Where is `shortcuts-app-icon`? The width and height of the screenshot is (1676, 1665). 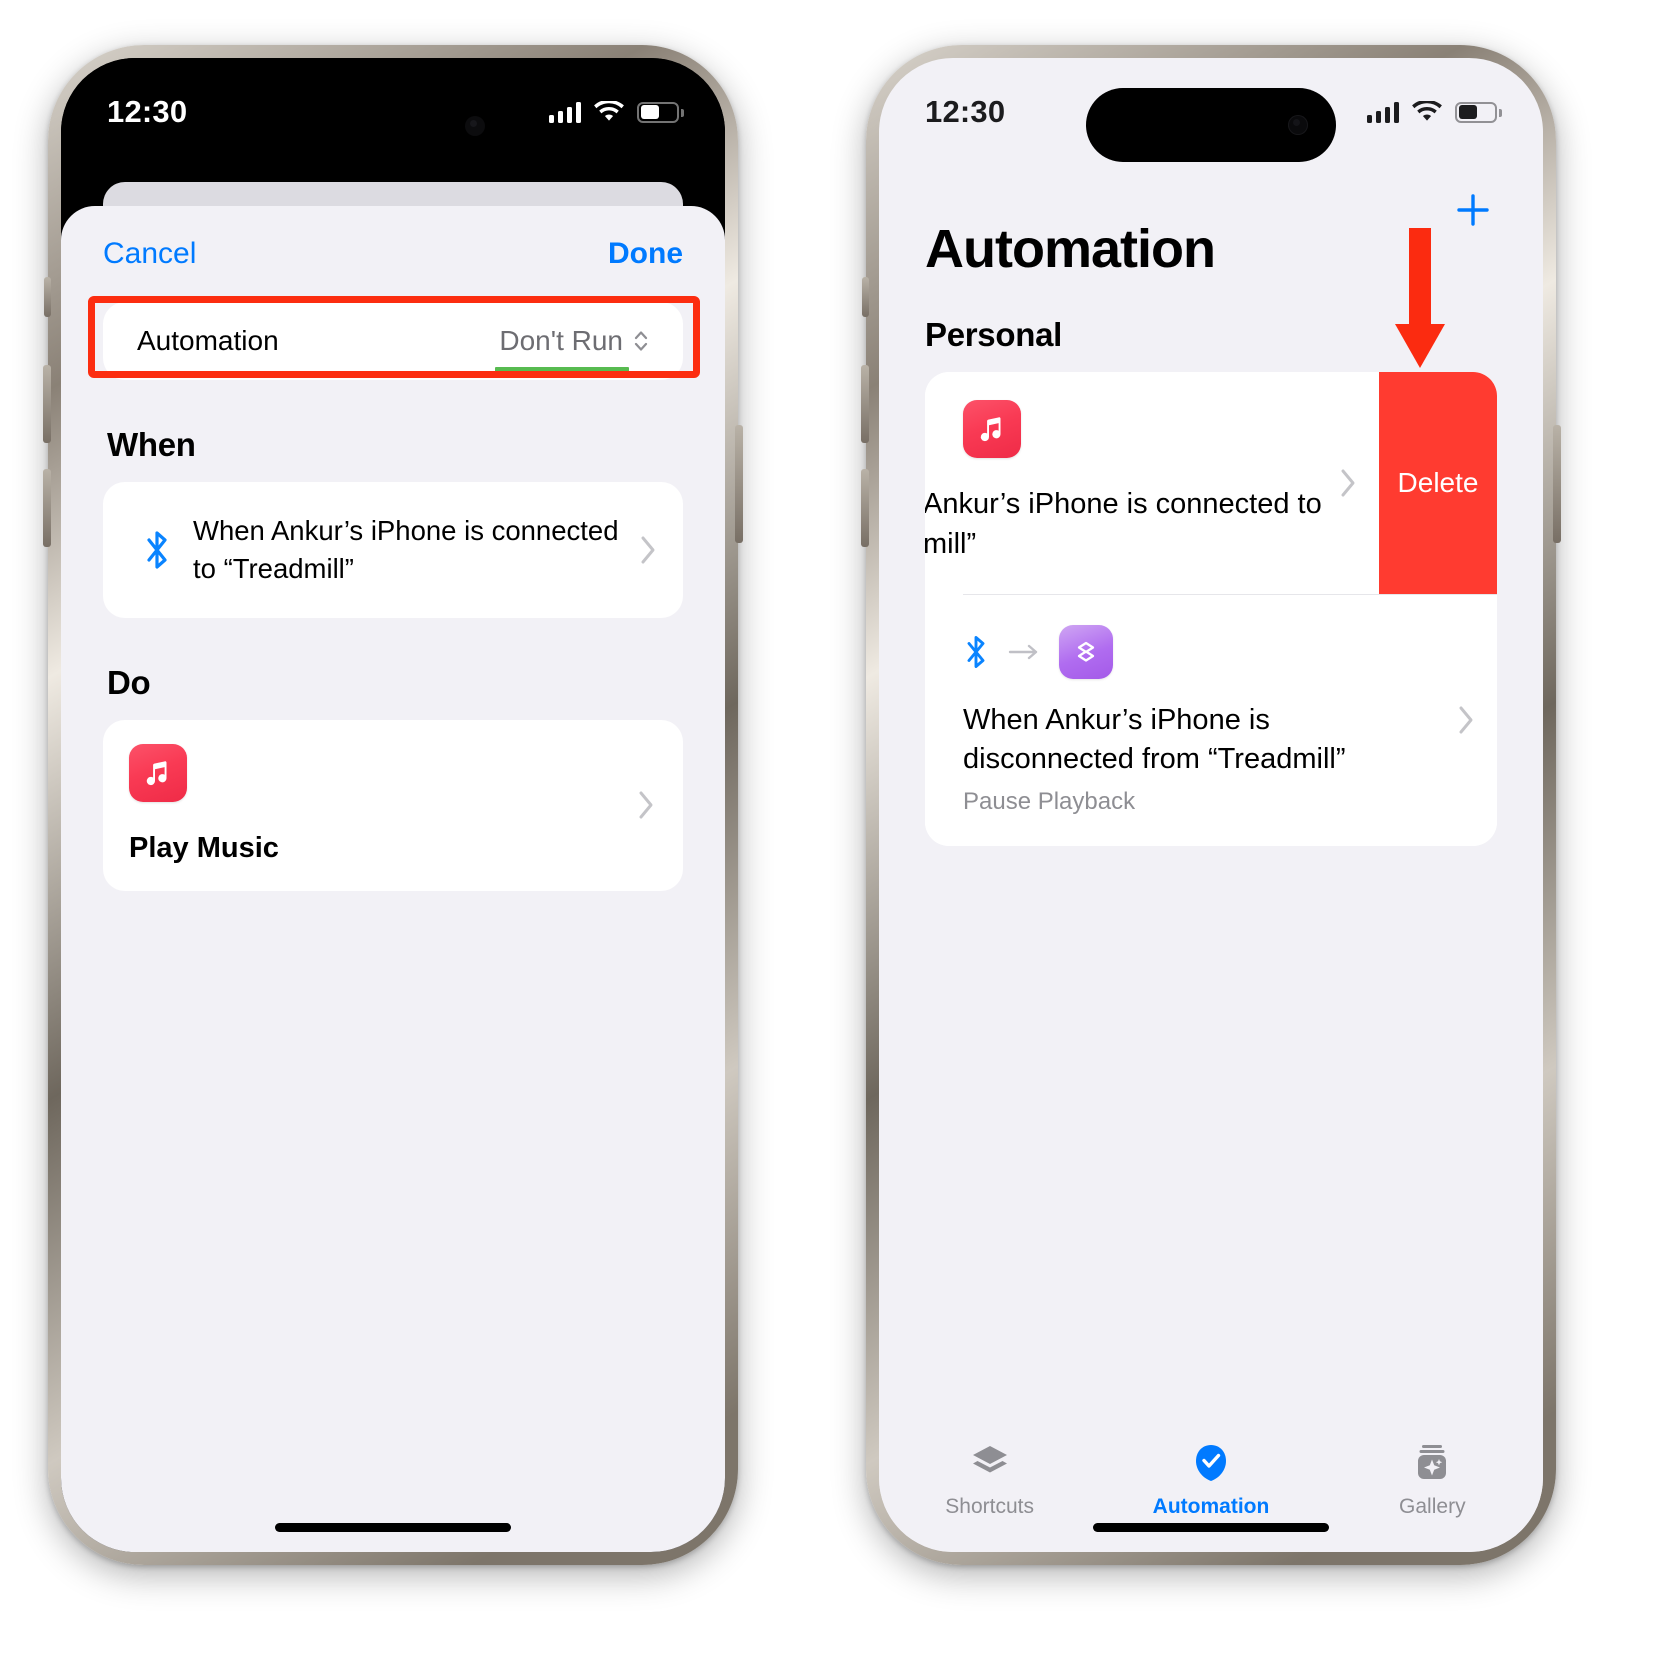
shortcuts-app-icon is located at coordinates (1086, 652).